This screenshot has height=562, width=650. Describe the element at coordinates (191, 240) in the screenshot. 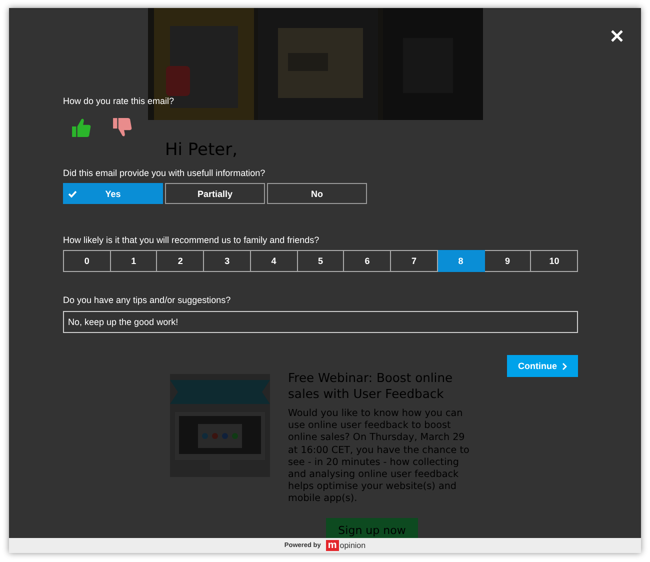

I see `question-label: How likely is it that you will recommend us to family and friends?` at that location.